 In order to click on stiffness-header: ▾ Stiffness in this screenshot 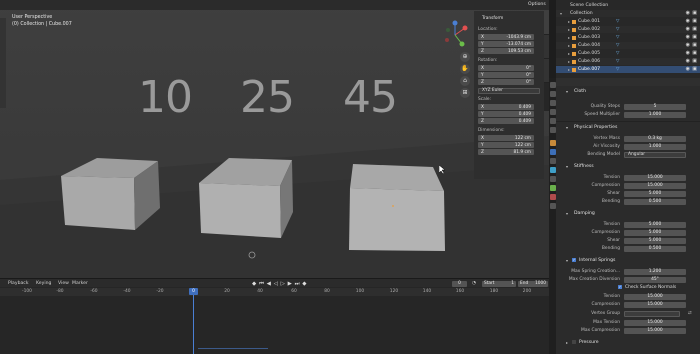, I will do `click(628, 166)`.